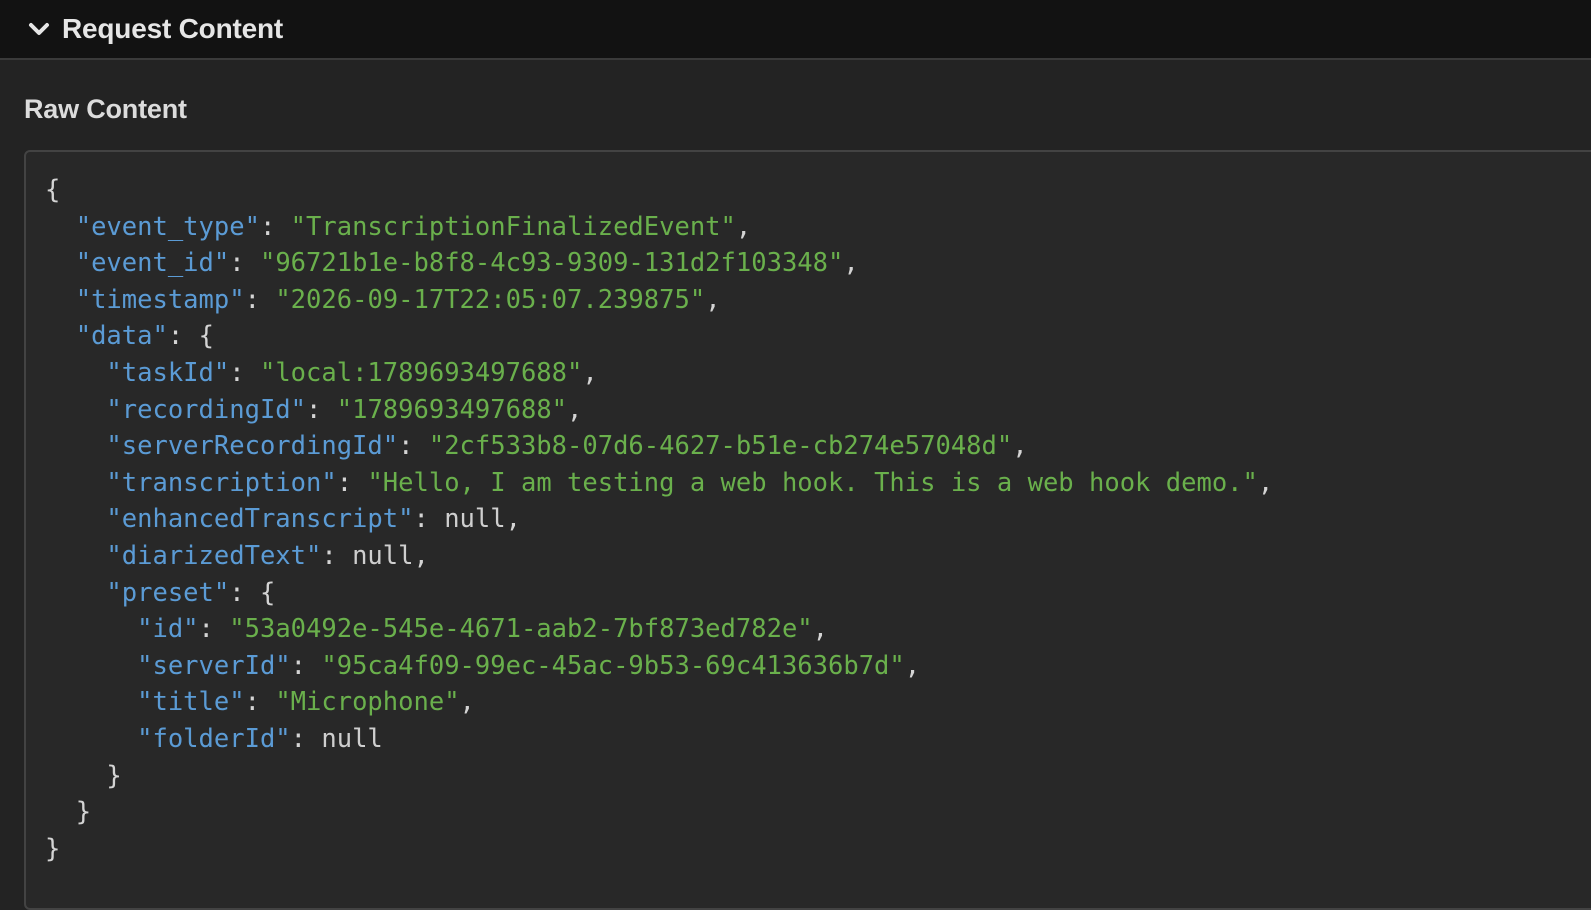  Describe the element at coordinates (513, 226) in the screenshot. I see `json-string-value: "TranscriptionFinalizedEvent"` at that location.